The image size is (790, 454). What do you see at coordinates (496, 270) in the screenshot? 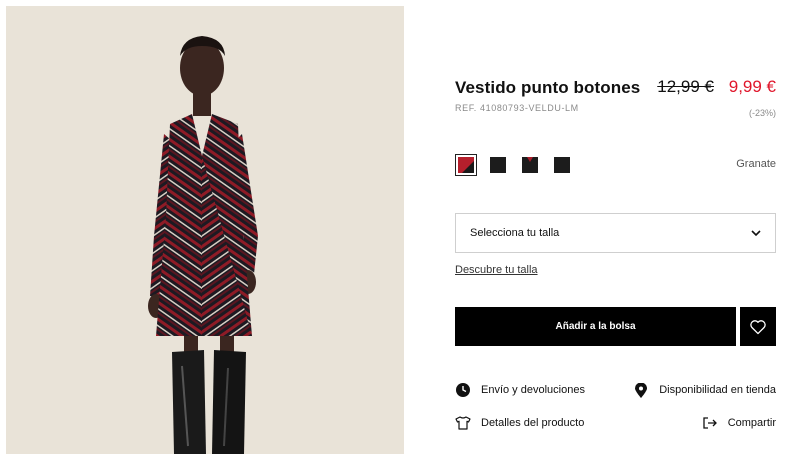
I see `size-guide-link: Descubre tu talla` at bounding box center [496, 270].